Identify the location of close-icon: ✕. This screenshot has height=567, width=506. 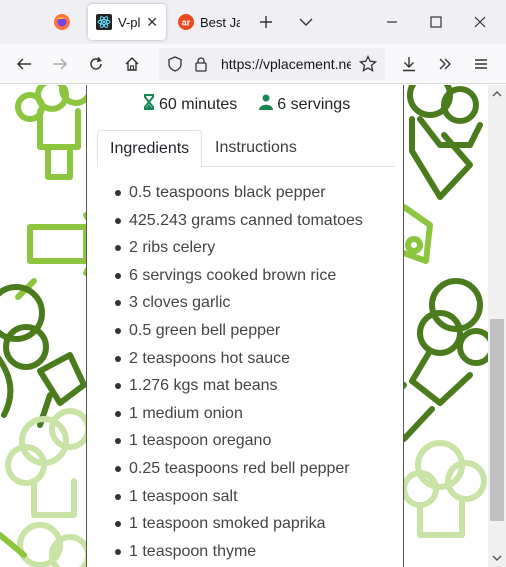
(152, 22).